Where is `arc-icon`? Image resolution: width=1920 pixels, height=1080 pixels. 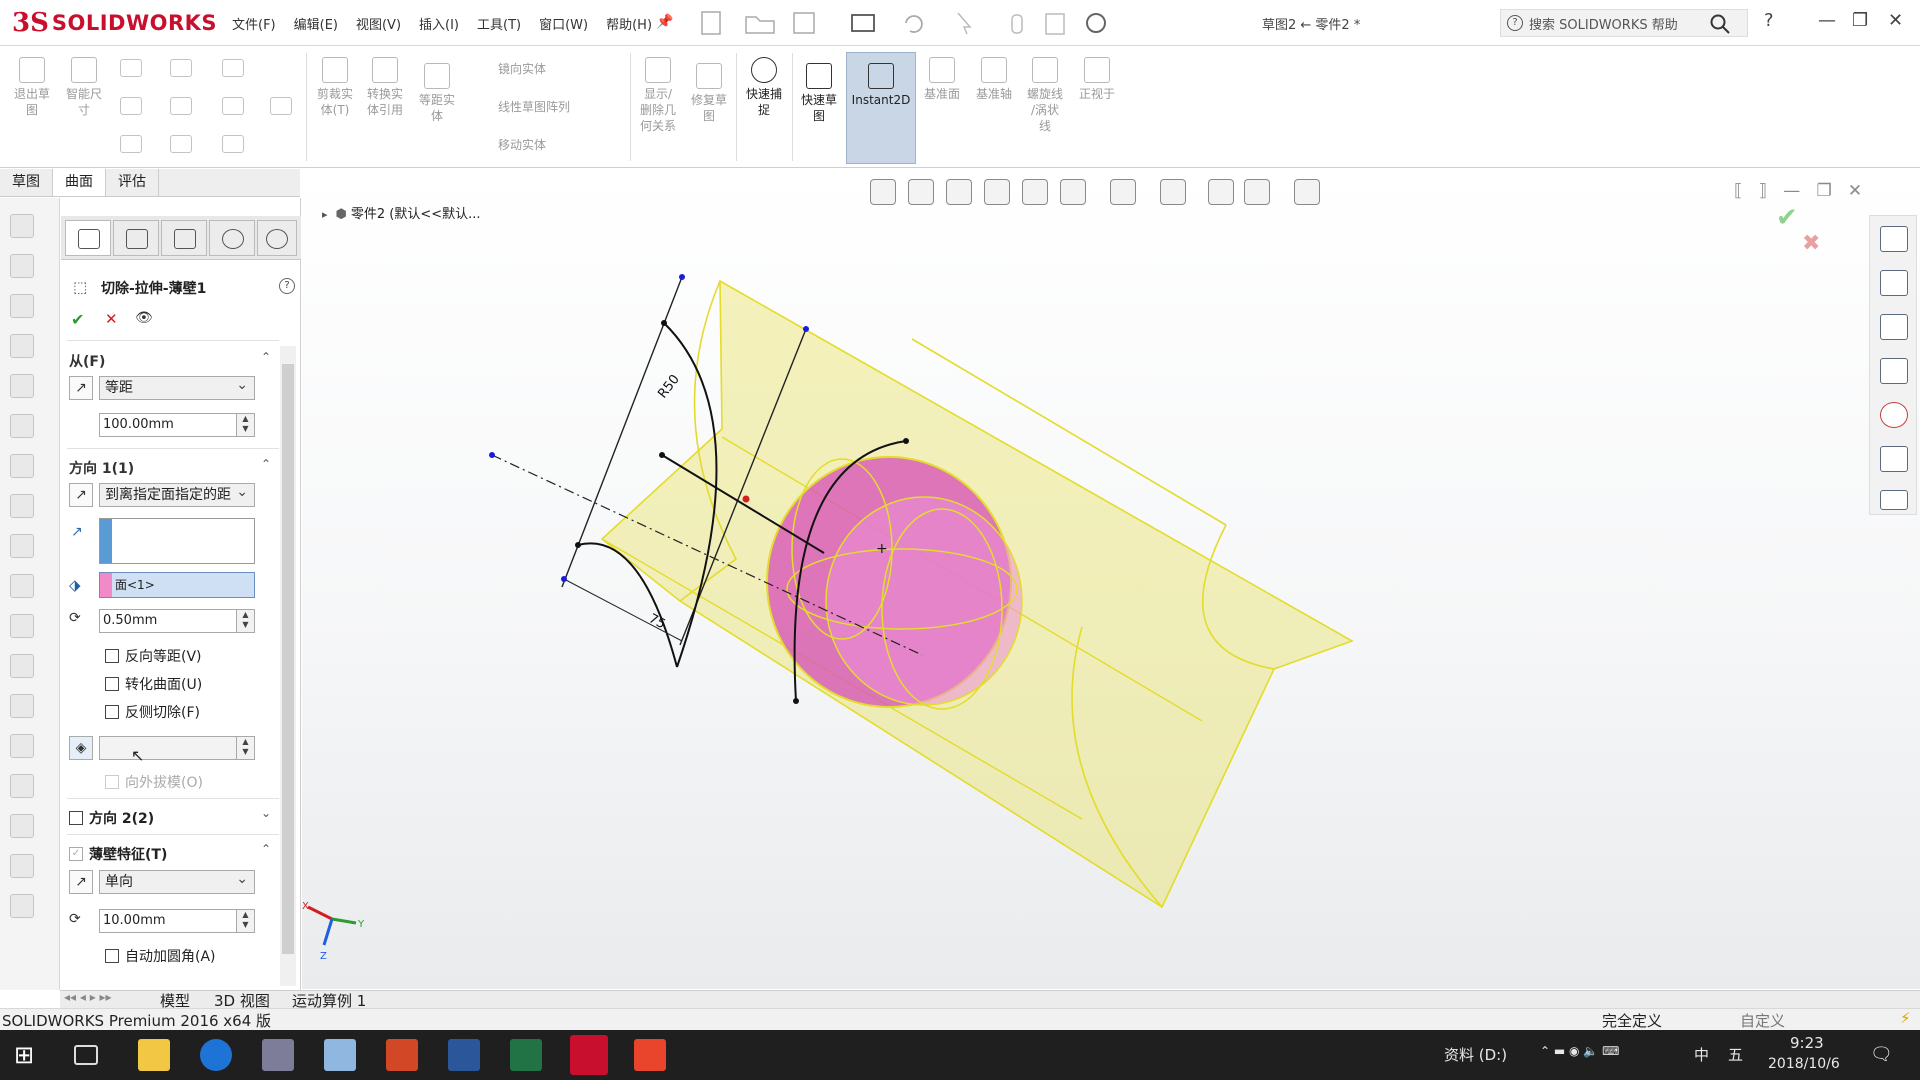
arc-icon is located at coordinates (181, 106).